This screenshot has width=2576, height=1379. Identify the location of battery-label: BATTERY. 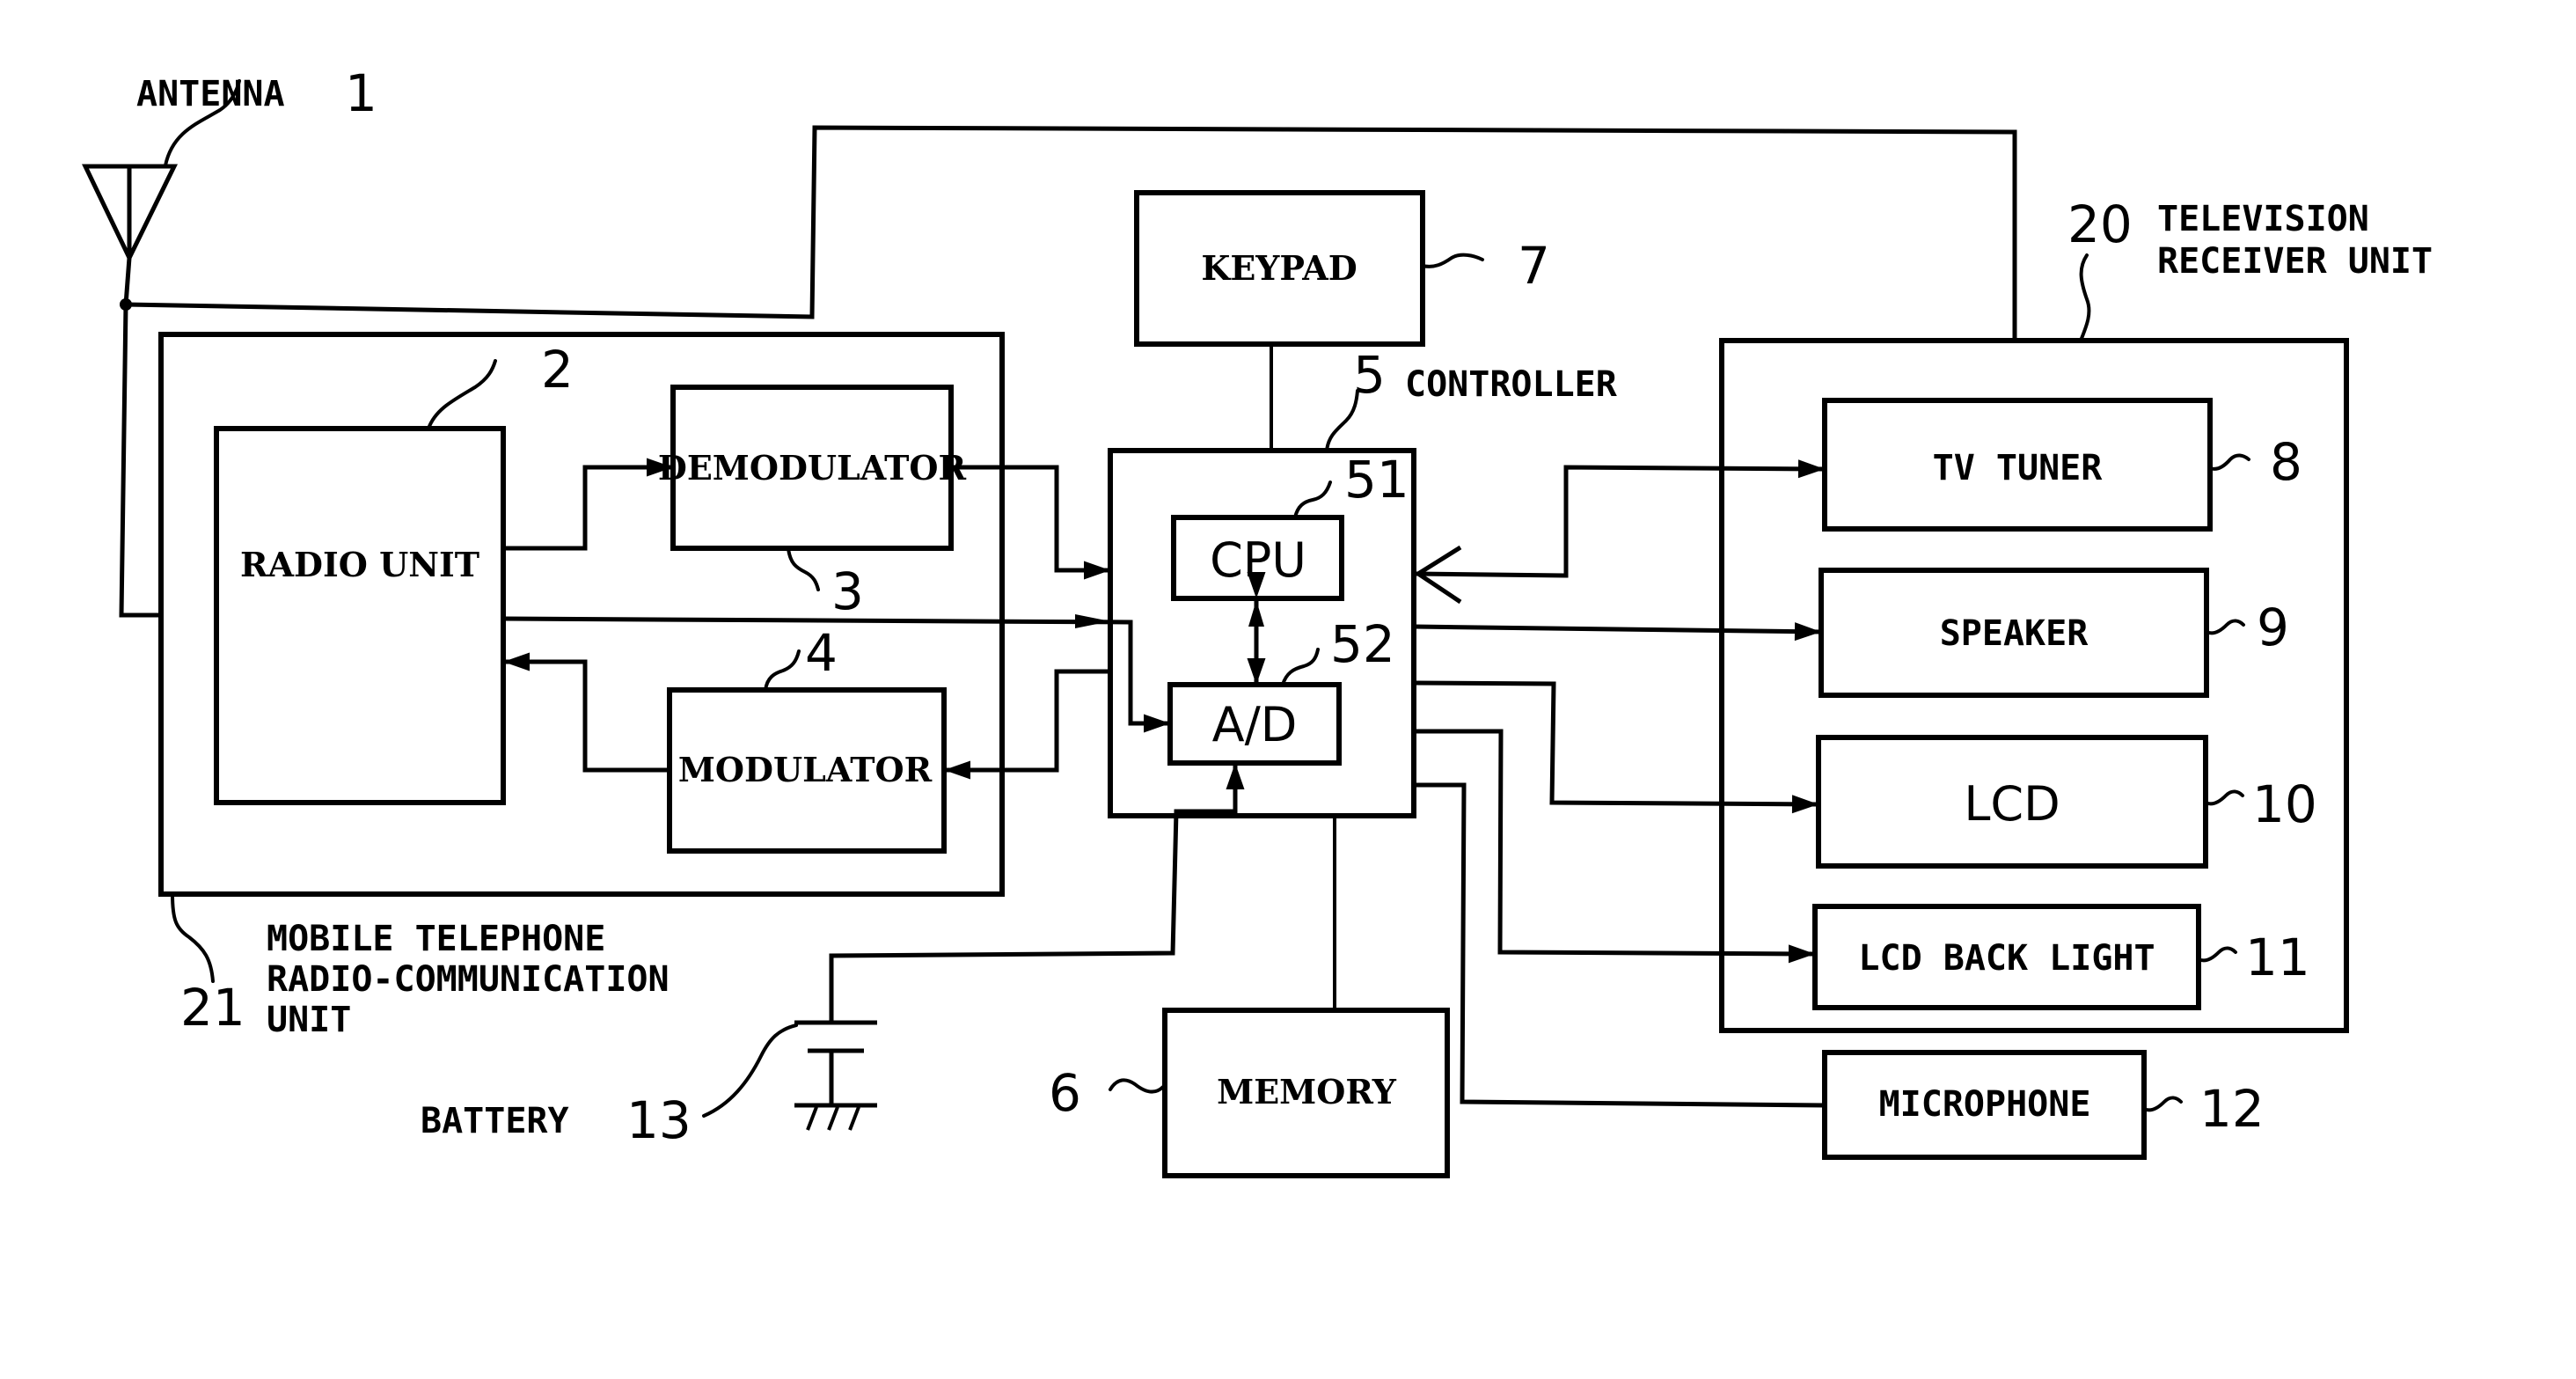
(495, 1121).